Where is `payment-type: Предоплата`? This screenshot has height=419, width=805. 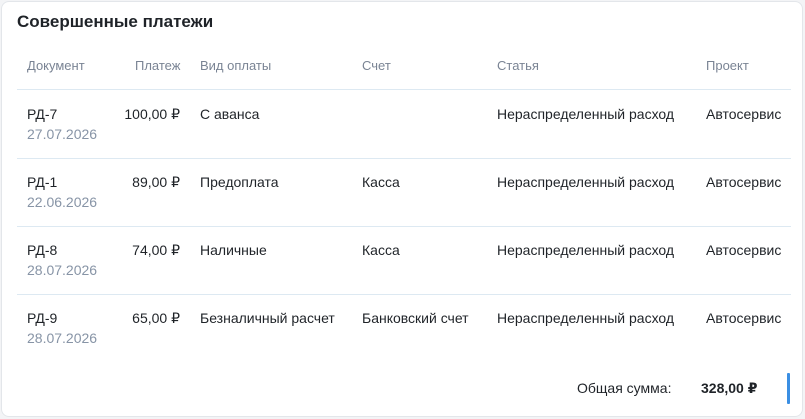 payment-type: Предоплата is located at coordinates (239, 182).